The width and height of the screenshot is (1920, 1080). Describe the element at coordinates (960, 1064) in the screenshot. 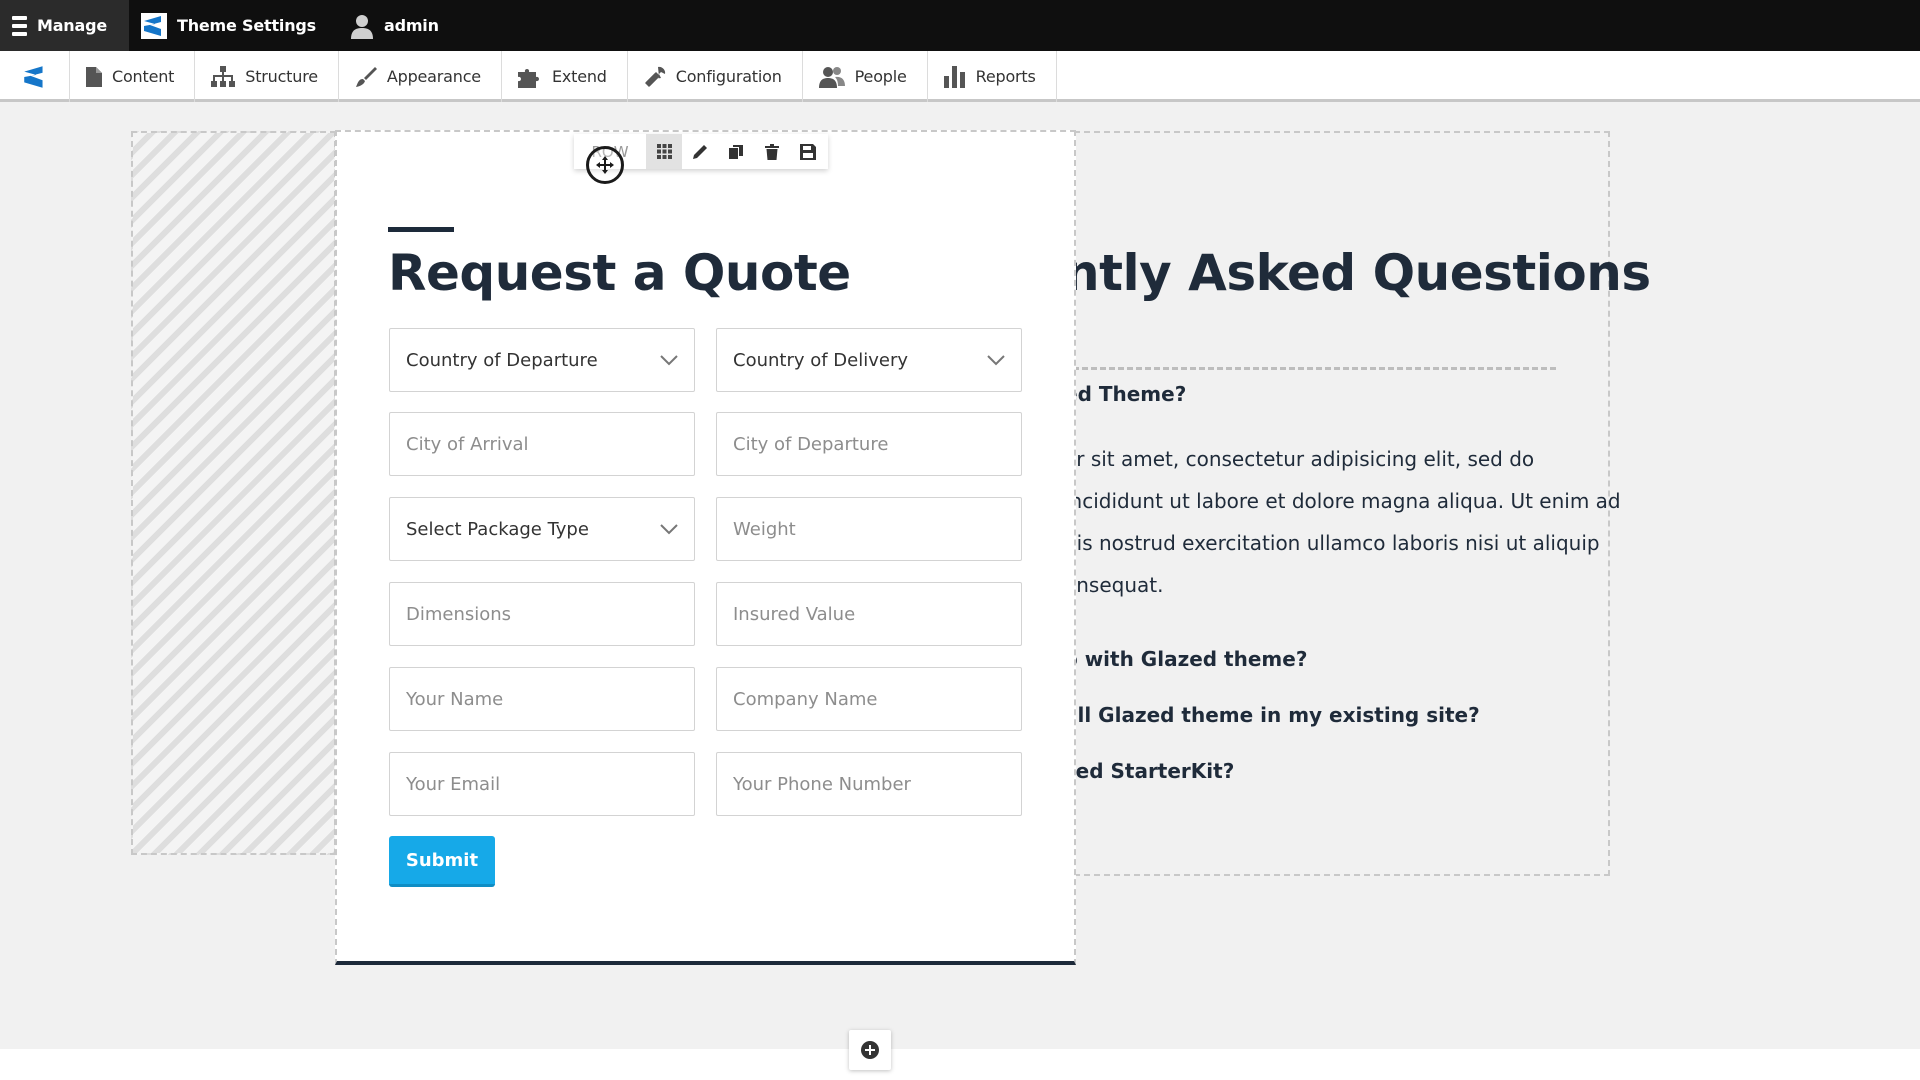

I see `page-bottom-section` at that location.